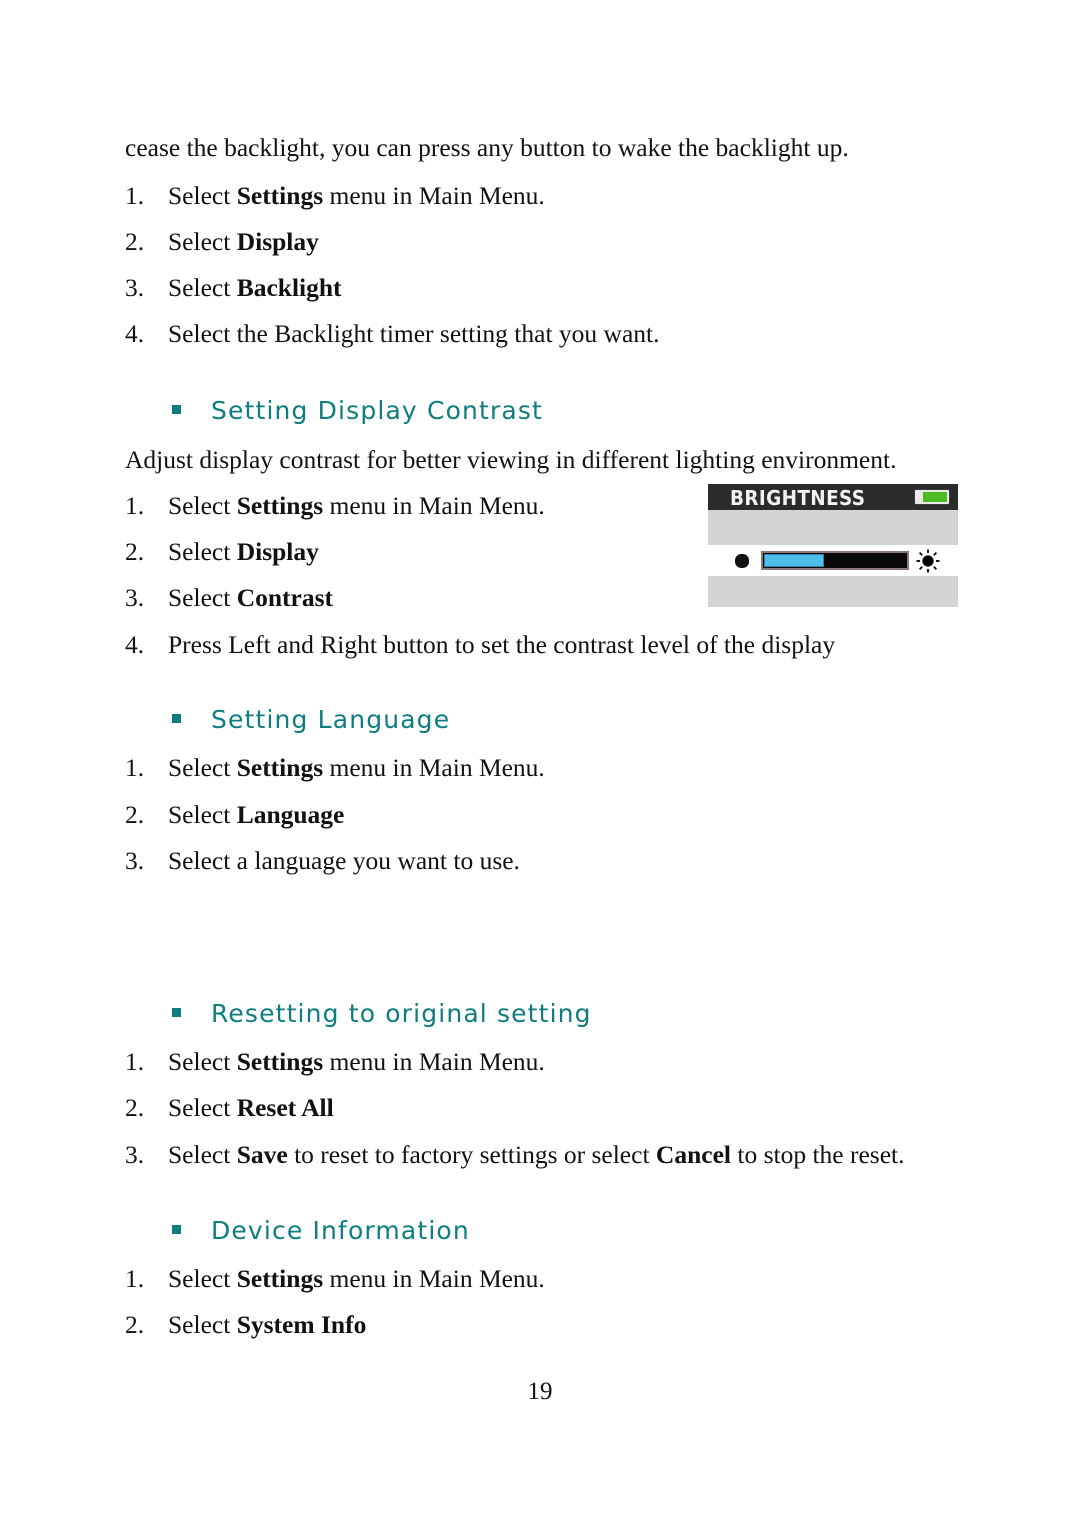 The image size is (1080, 1533). Describe the element at coordinates (262, 1154) in the screenshot. I see `text-bold: Save` at that location.